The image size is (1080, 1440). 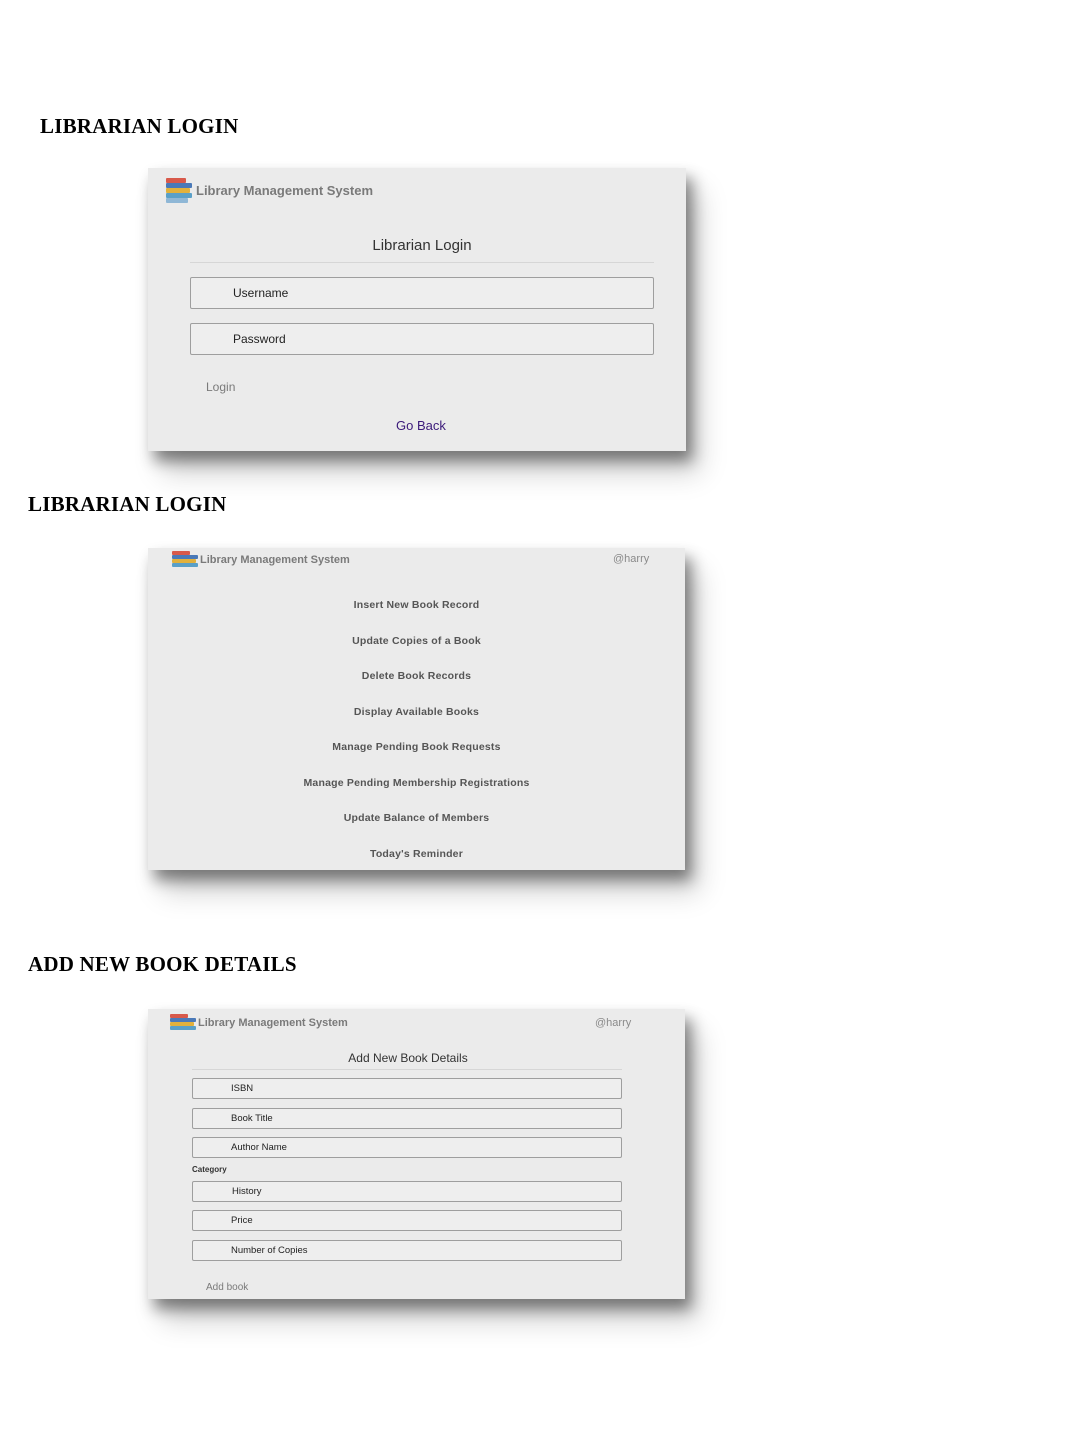 I want to click on form-title: Add New Book Details, so click(x=408, y=1058).